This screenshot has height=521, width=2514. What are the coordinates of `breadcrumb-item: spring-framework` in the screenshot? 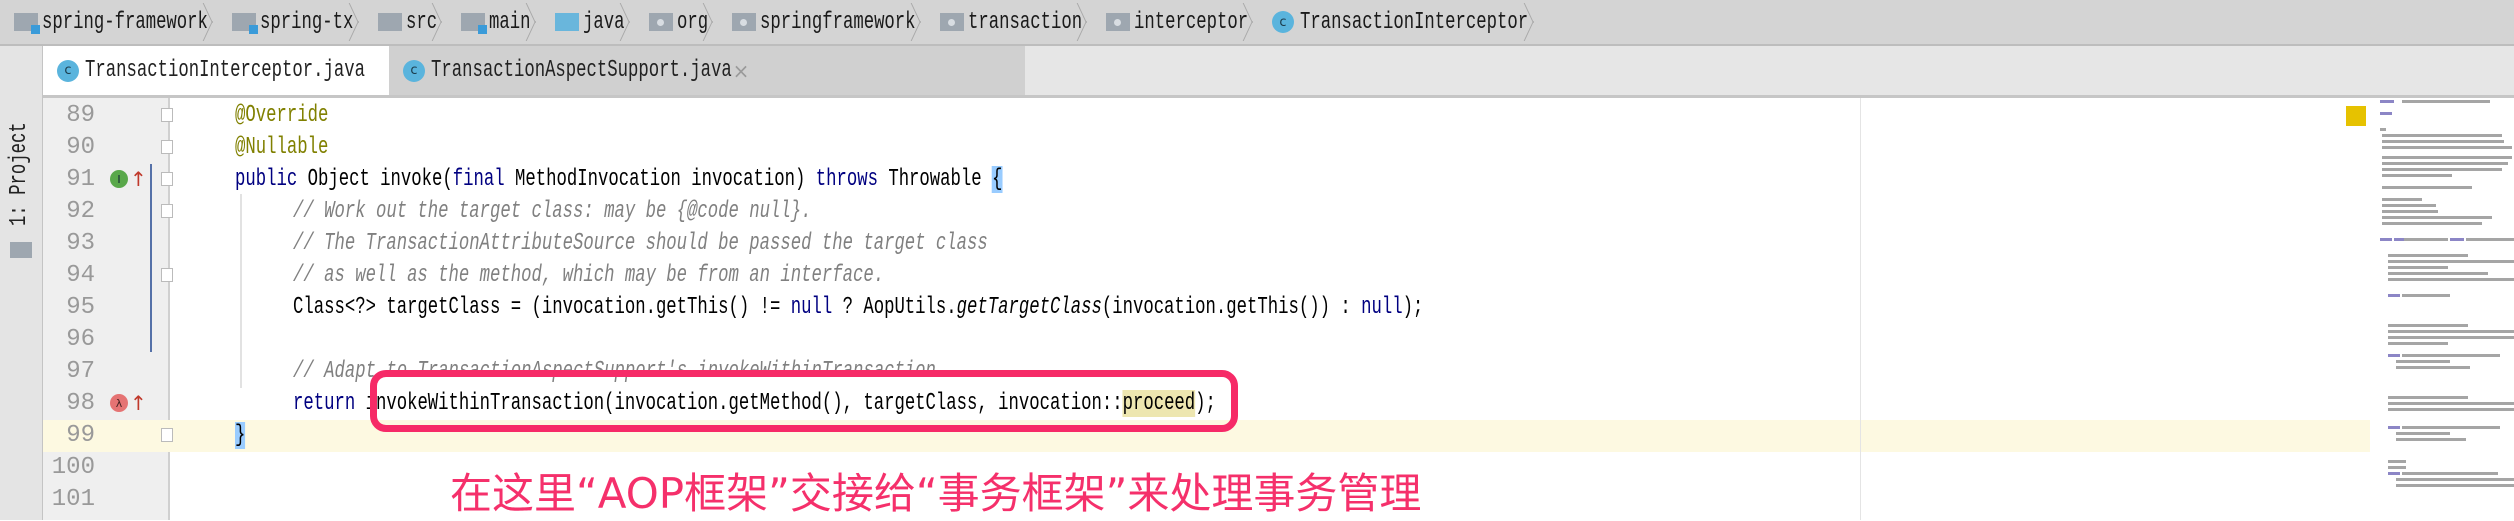 It's located at (120, 22).